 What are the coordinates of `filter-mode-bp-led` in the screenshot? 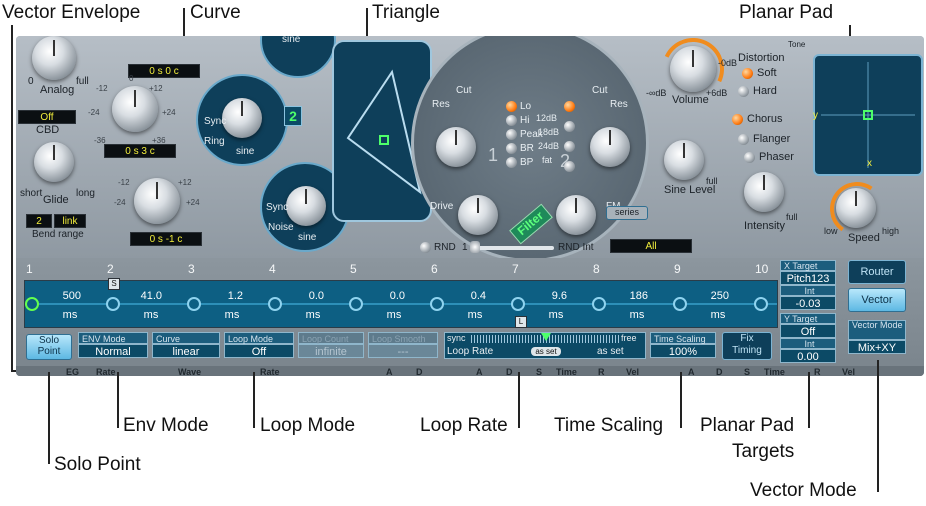 It's located at (511, 162).